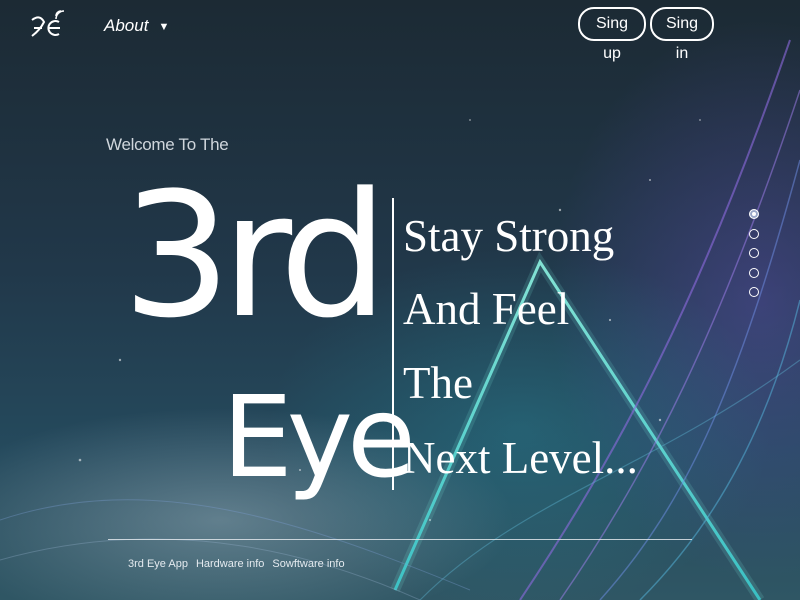  What do you see at coordinates (393, 344) in the screenshot?
I see `divider-vertical` at bounding box center [393, 344].